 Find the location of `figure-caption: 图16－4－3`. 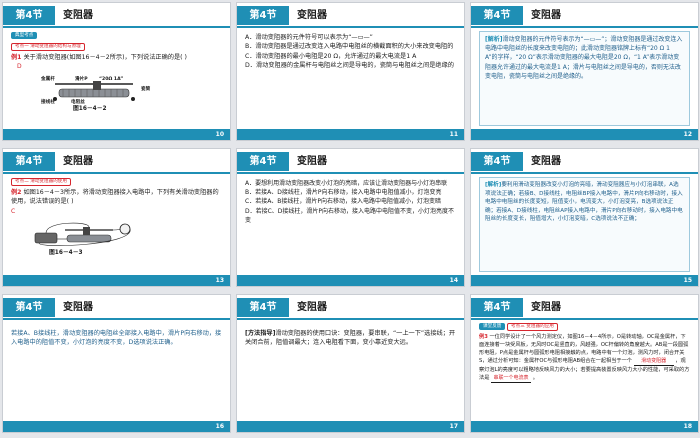

figure-caption: 图16－4－3 is located at coordinates (66, 253).